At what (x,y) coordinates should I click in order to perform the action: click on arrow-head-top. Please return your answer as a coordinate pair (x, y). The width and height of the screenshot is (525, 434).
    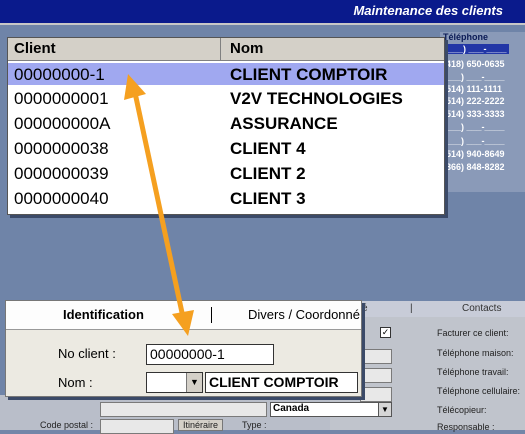
    Looking at the image, I should click on (135, 87).